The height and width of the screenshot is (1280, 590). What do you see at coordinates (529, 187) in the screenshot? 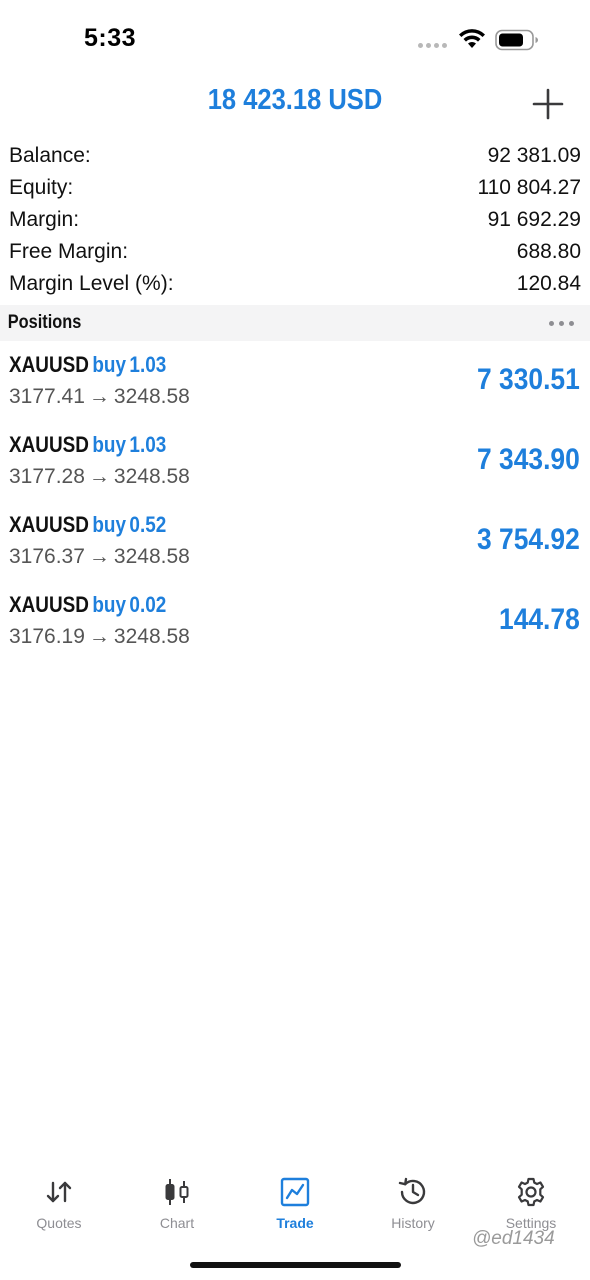
I see `summary-value: 110 804.27` at bounding box center [529, 187].